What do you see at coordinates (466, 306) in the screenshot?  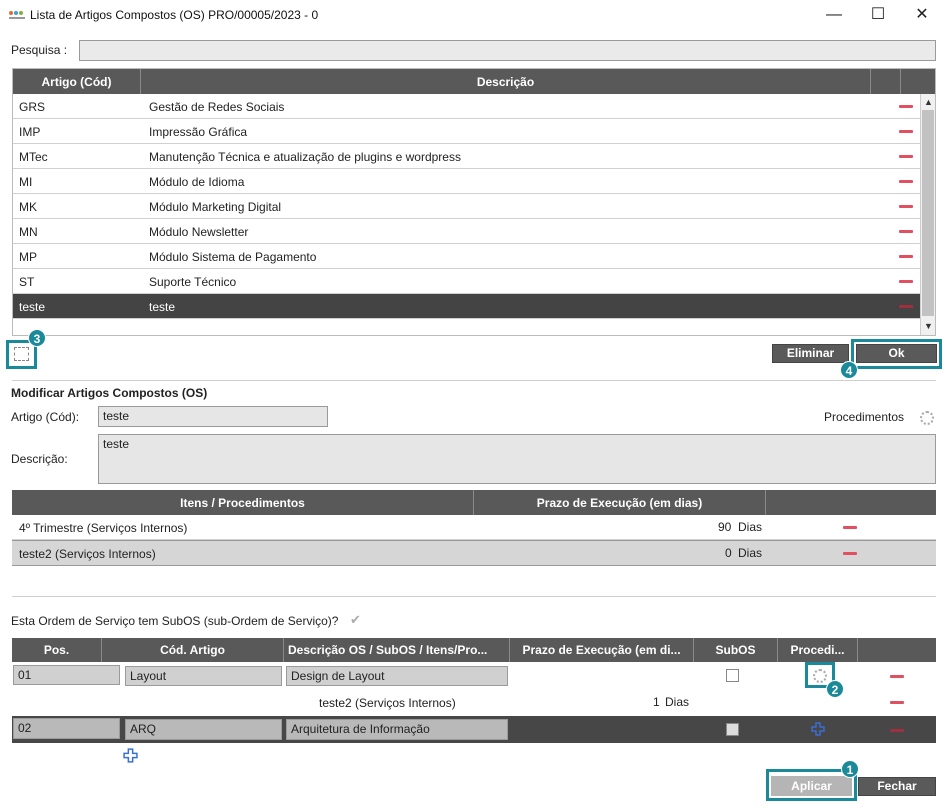 I see `table-row-selected: teste teste` at bounding box center [466, 306].